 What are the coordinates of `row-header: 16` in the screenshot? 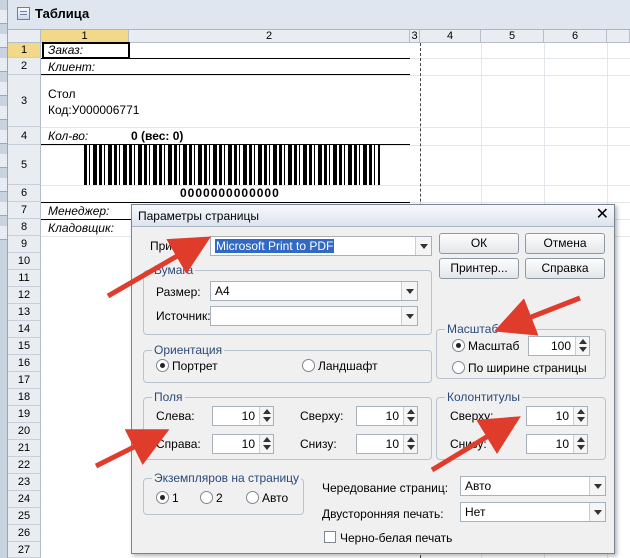 It's located at (24, 363).